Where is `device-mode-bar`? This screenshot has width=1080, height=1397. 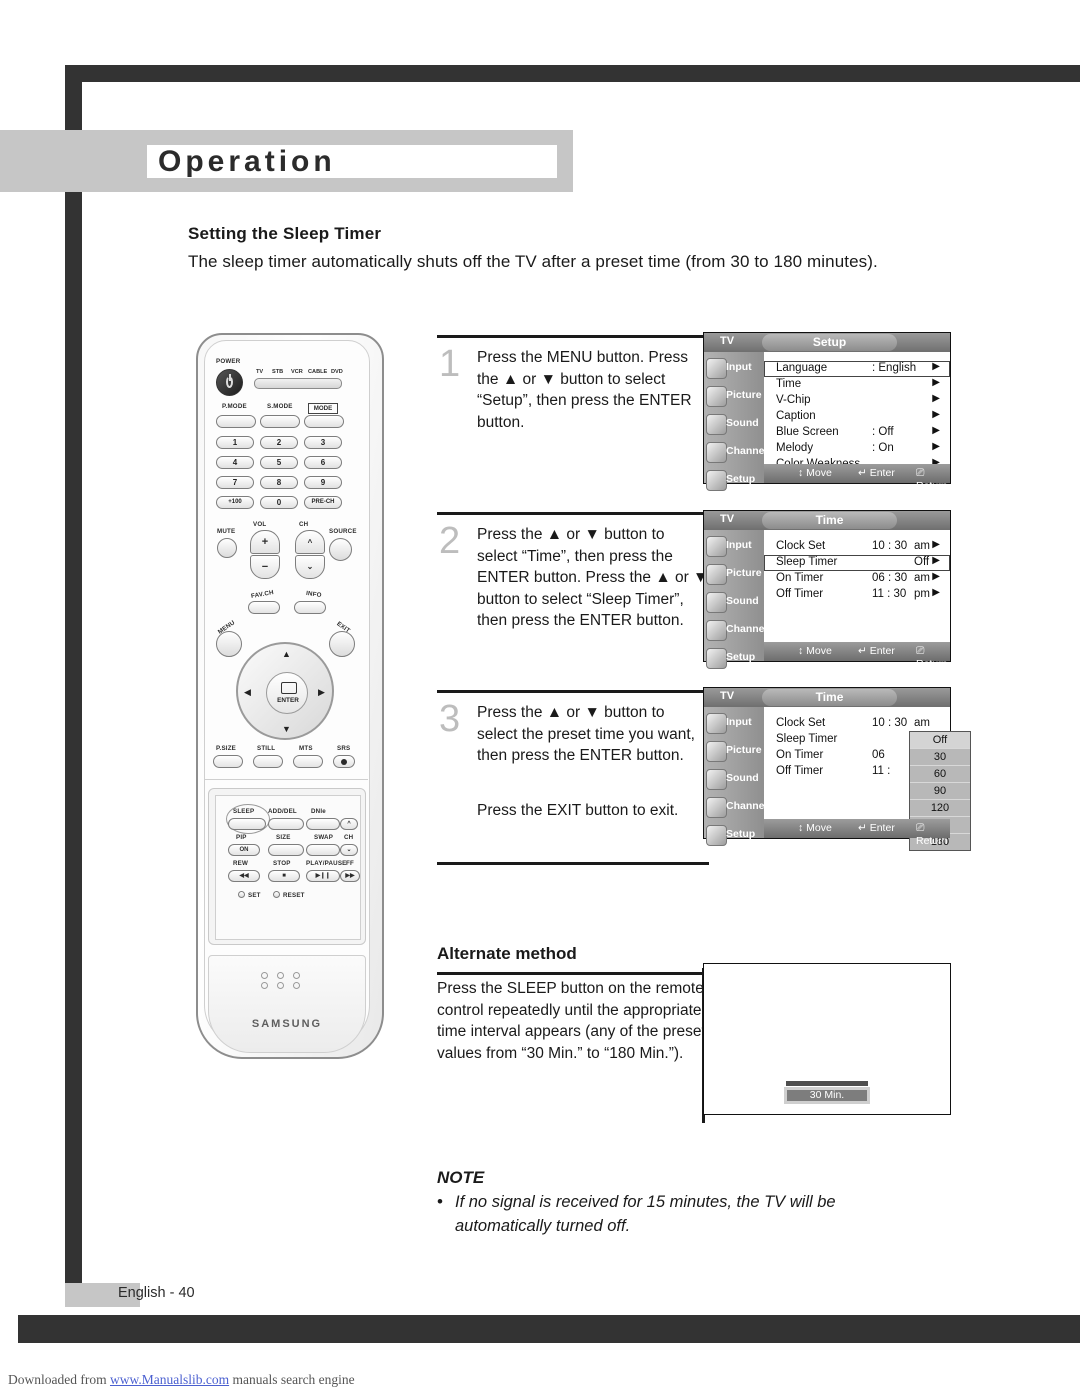
device-mode-bar is located at coordinates (298, 383).